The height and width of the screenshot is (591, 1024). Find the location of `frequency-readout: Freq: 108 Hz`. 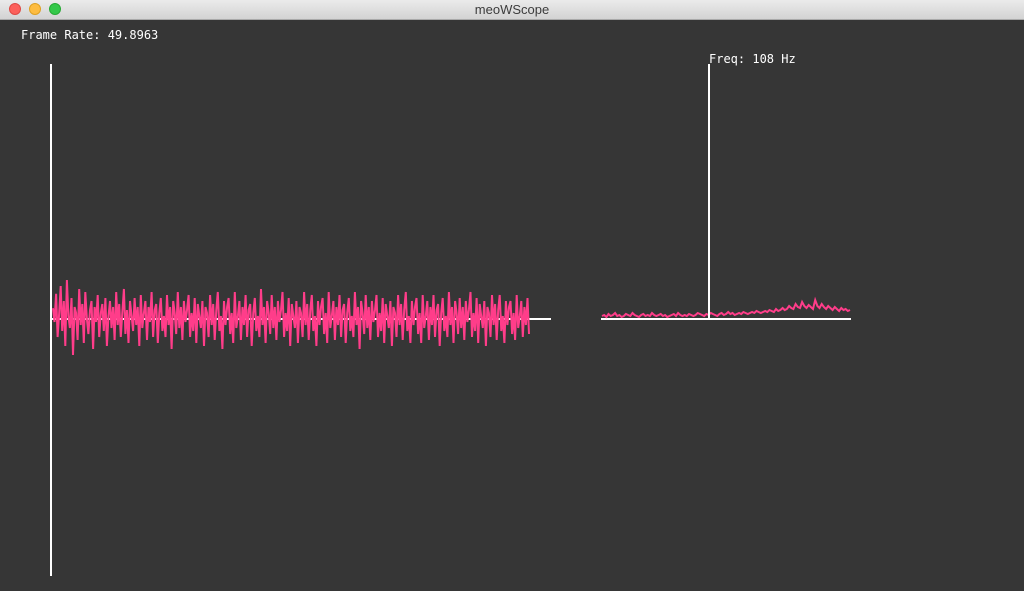

frequency-readout: Freq: 108 Hz is located at coordinates (752, 59).